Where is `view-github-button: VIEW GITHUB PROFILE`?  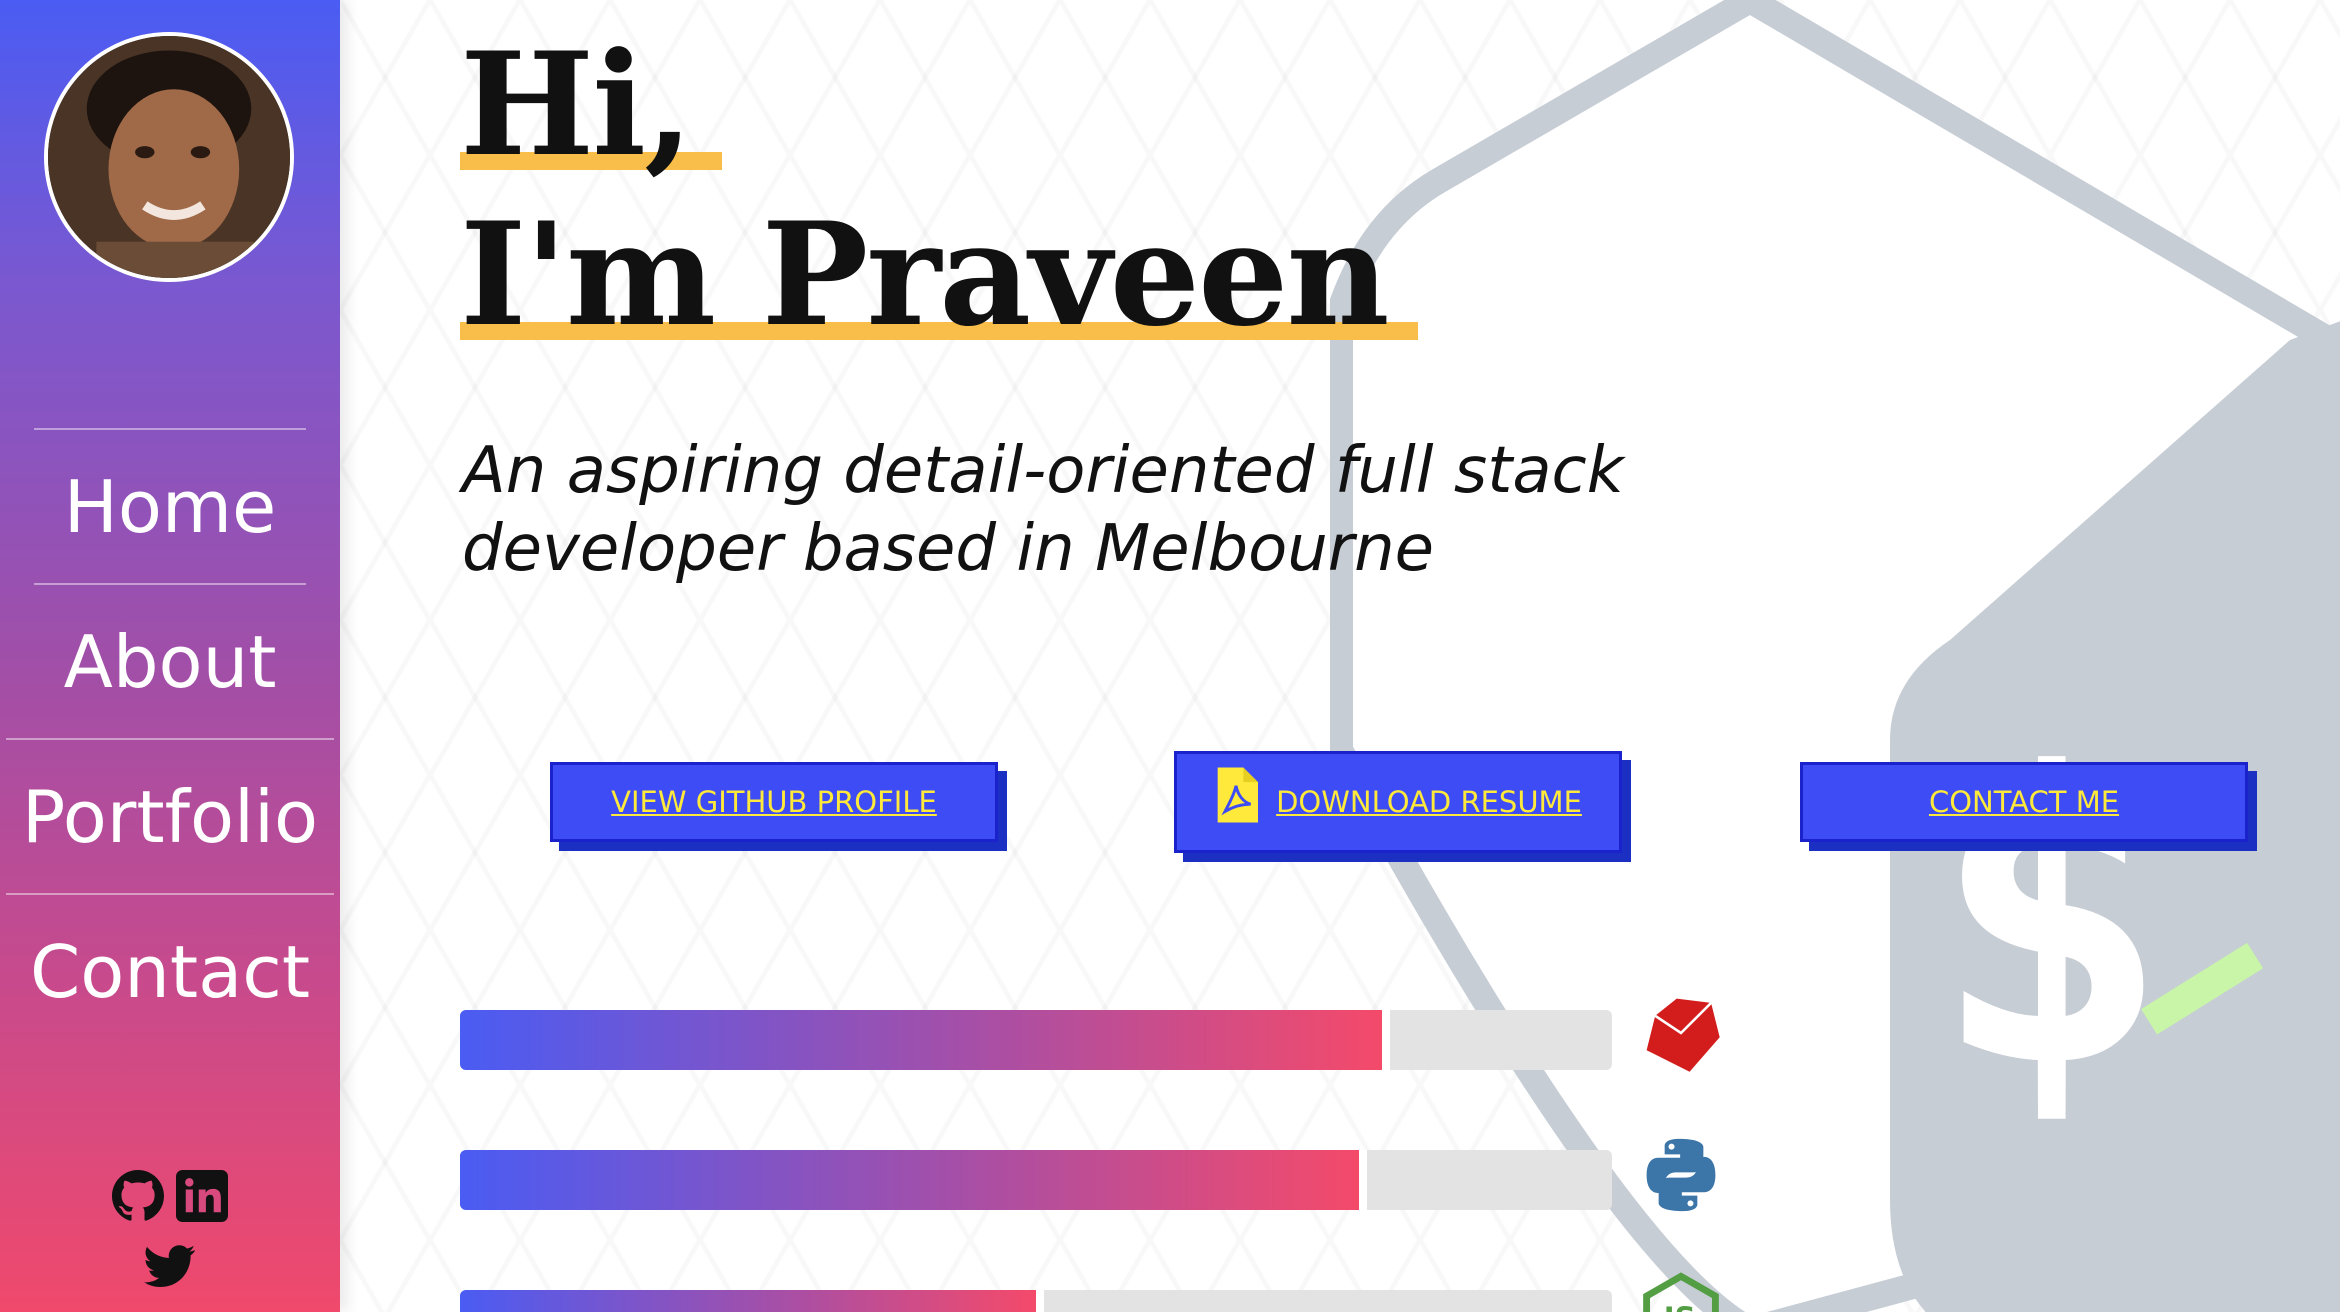
view-github-button: VIEW GITHUB PROFILE is located at coordinates (774, 802).